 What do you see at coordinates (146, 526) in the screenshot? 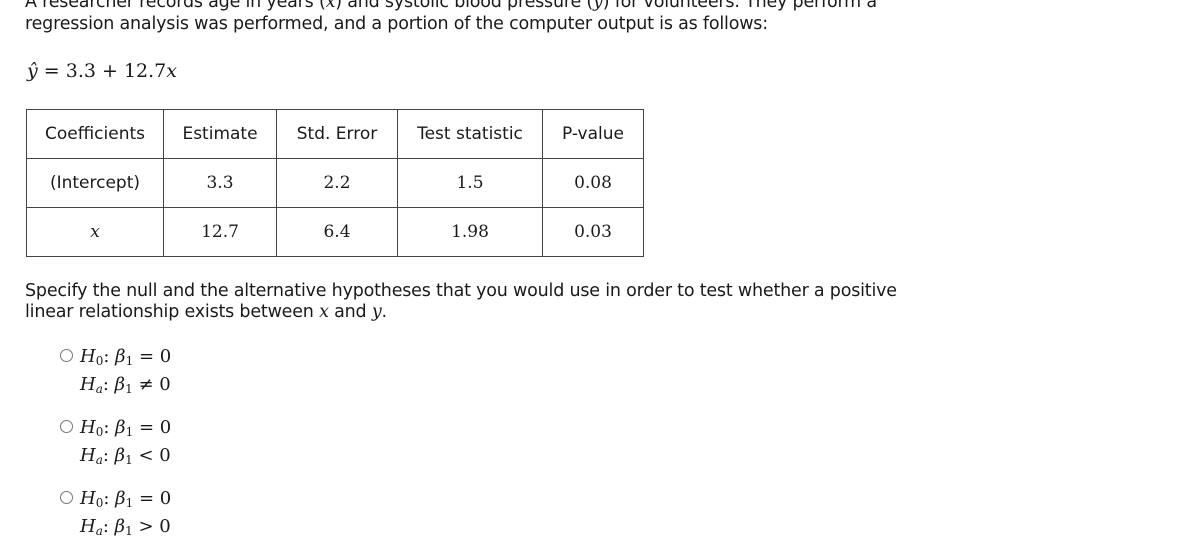
I see `relation: >` at bounding box center [146, 526].